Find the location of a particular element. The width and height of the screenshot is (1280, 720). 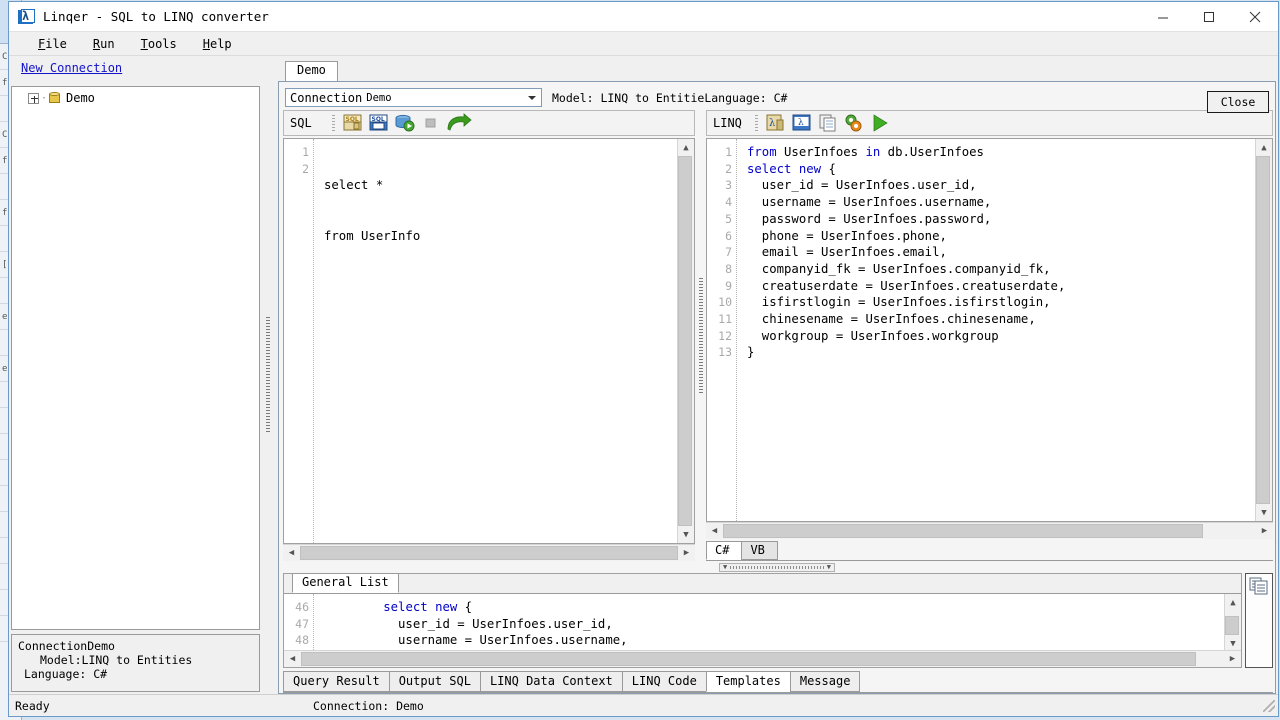

connection-combo: Connection Demo is located at coordinates (413, 97).